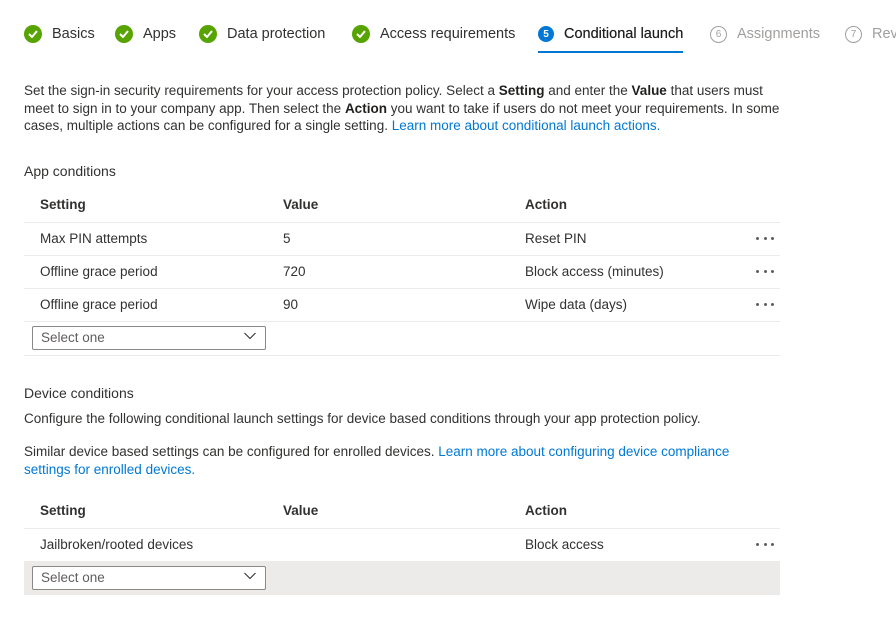 The image size is (896, 644). Describe the element at coordinates (611, 52) in the screenshot. I see `active-step-underline` at that location.